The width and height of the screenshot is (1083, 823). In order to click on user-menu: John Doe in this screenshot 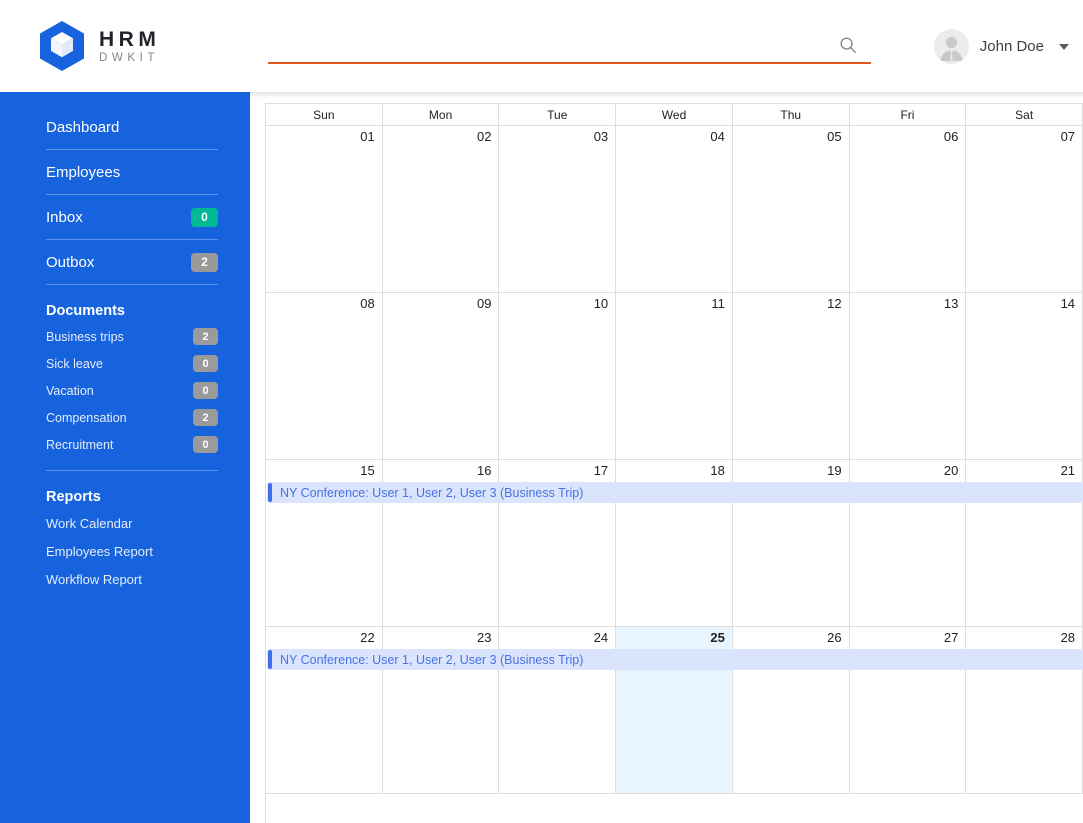, I will do `click(1001, 46)`.